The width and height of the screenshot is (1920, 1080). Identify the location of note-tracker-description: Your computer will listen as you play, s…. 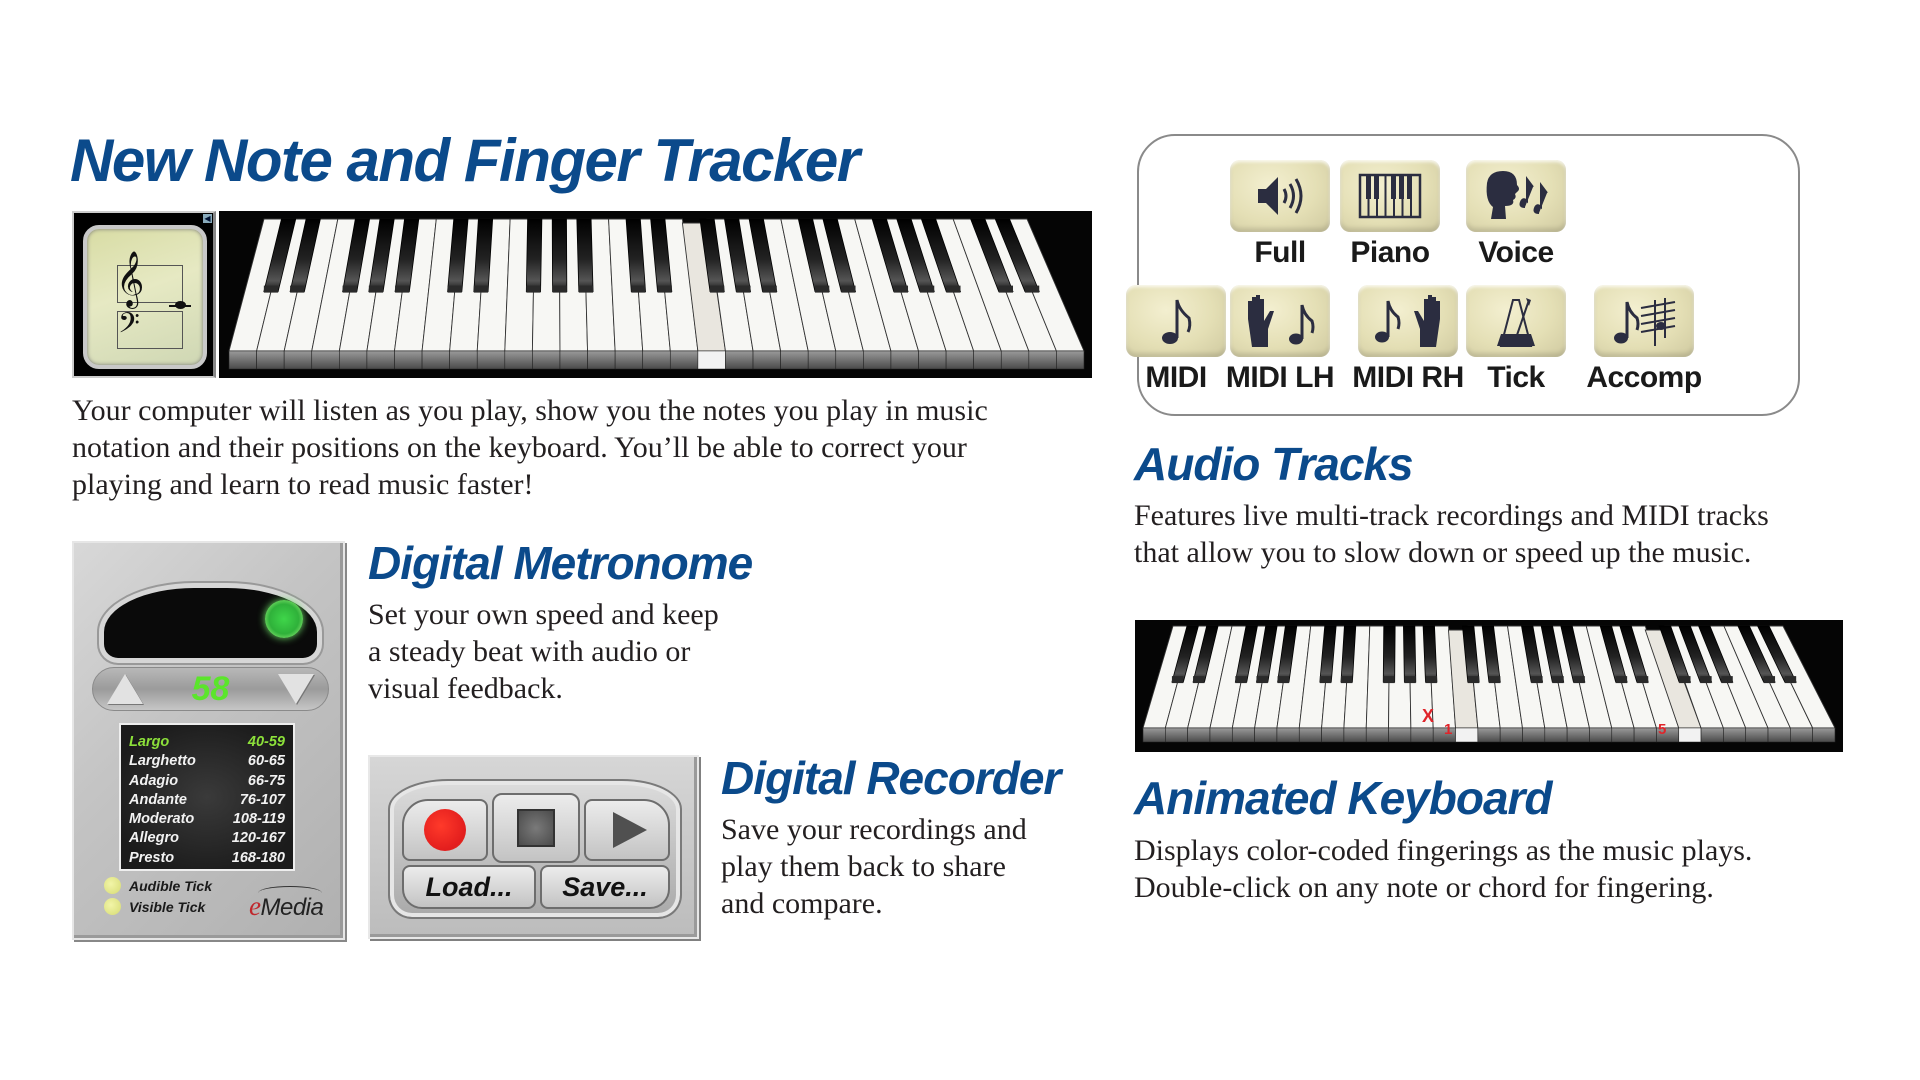
(530, 447).